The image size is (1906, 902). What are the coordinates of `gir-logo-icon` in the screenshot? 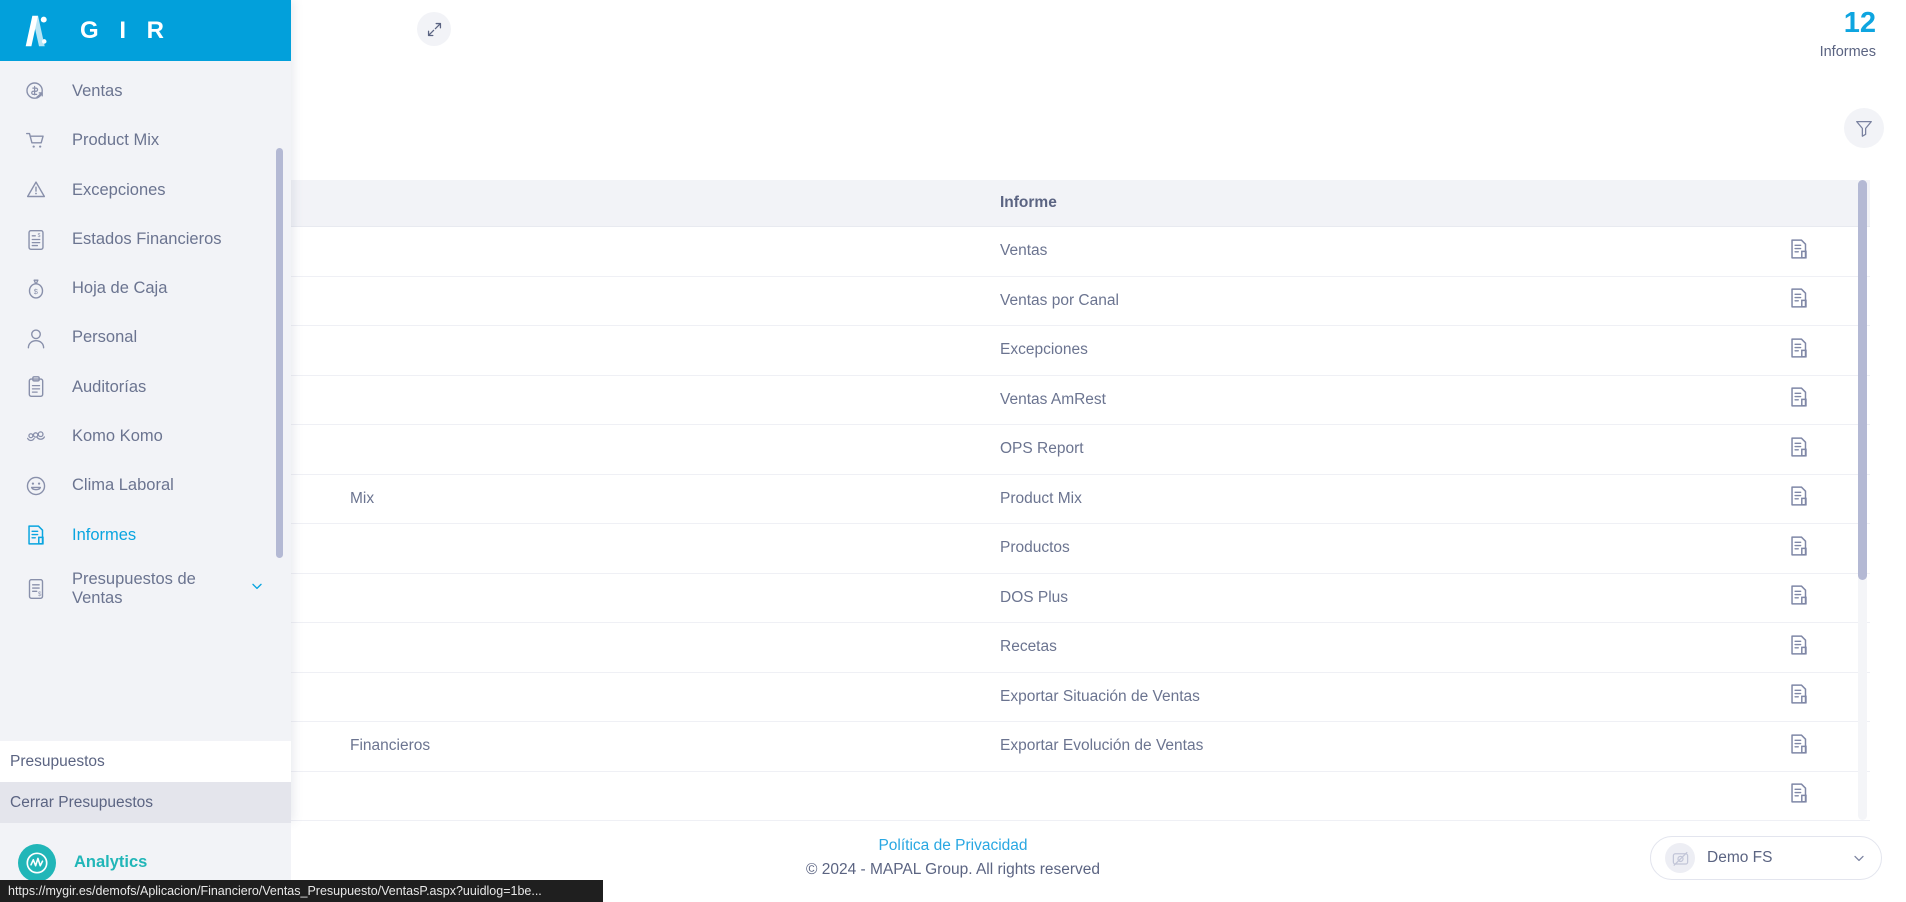 It's located at (39, 31).